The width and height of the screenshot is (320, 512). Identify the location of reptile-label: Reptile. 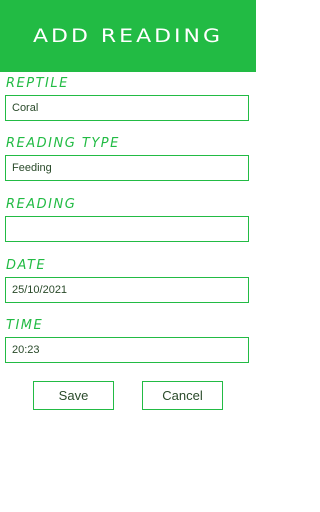
(37, 83).